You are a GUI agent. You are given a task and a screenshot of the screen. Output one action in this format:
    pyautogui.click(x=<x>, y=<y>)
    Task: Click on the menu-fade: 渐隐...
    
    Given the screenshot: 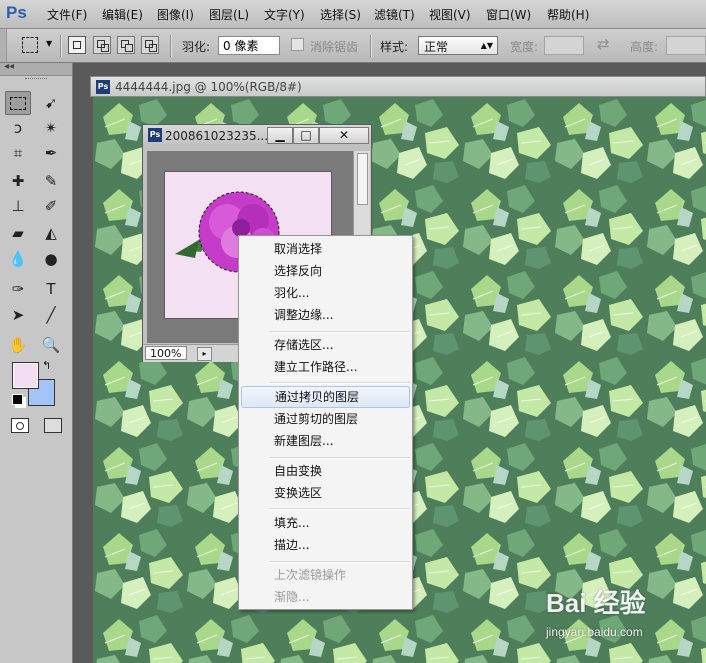 What is the action you would take?
    pyautogui.click(x=292, y=597)
    